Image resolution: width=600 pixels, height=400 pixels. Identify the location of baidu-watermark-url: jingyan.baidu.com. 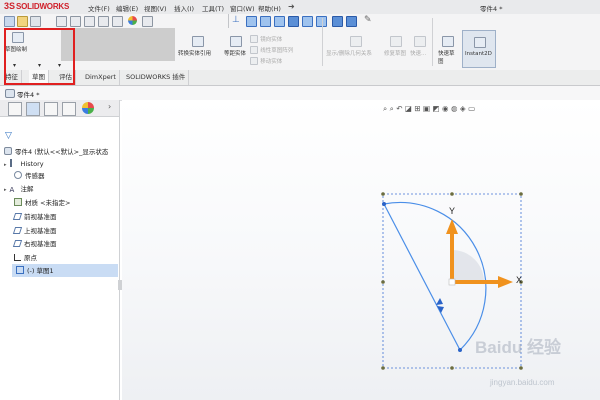
(522, 382).